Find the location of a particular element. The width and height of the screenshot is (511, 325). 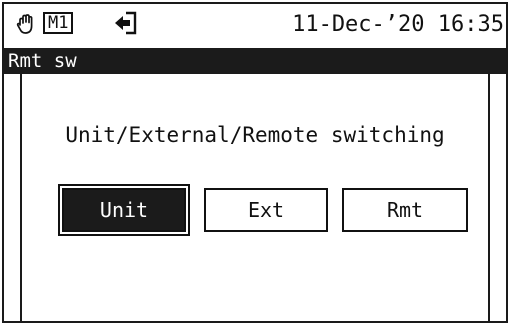

rmt-button: Rmt is located at coordinates (405, 210).